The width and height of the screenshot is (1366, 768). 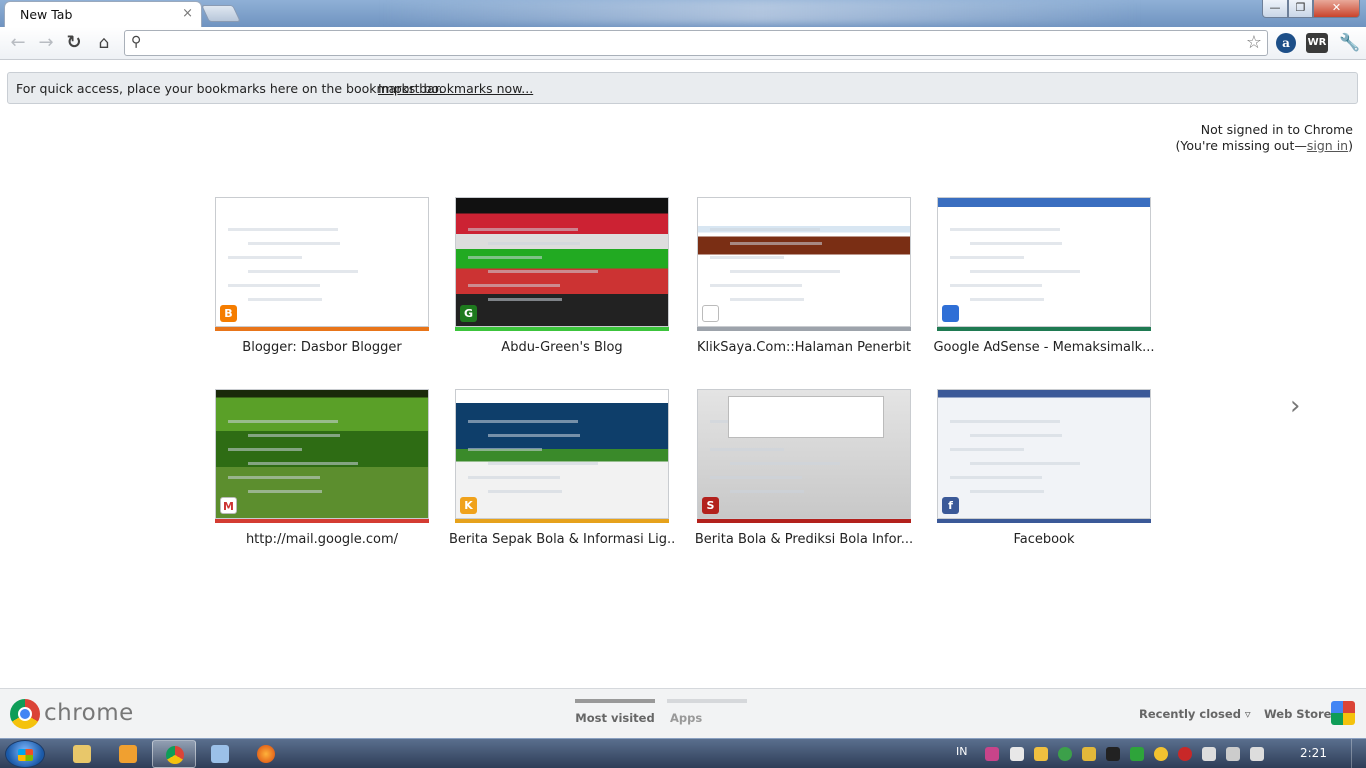 What do you see at coordinates (1185, 754) in the screenshot?
I see `tray-antivirus-icon` at bounding box center [1185, 754].